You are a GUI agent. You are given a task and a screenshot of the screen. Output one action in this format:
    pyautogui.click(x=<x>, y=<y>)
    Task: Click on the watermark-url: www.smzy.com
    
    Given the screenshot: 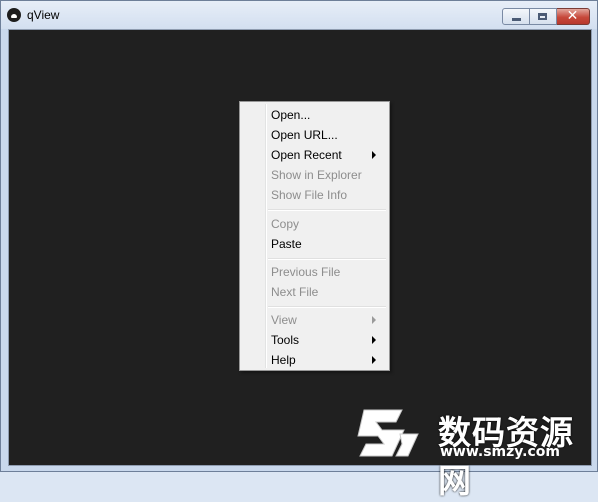 What is the action you would take?
    pyautogui.click(x=500, y=452)
    